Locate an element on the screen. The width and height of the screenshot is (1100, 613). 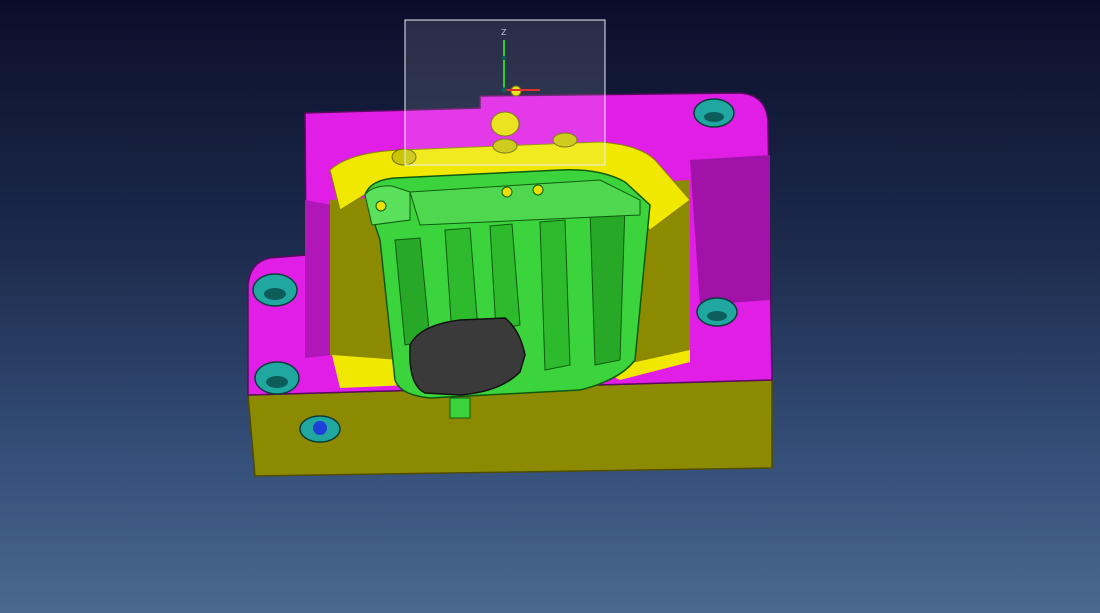
mold-plate-right-pocket is located at coordinates (730, 230).